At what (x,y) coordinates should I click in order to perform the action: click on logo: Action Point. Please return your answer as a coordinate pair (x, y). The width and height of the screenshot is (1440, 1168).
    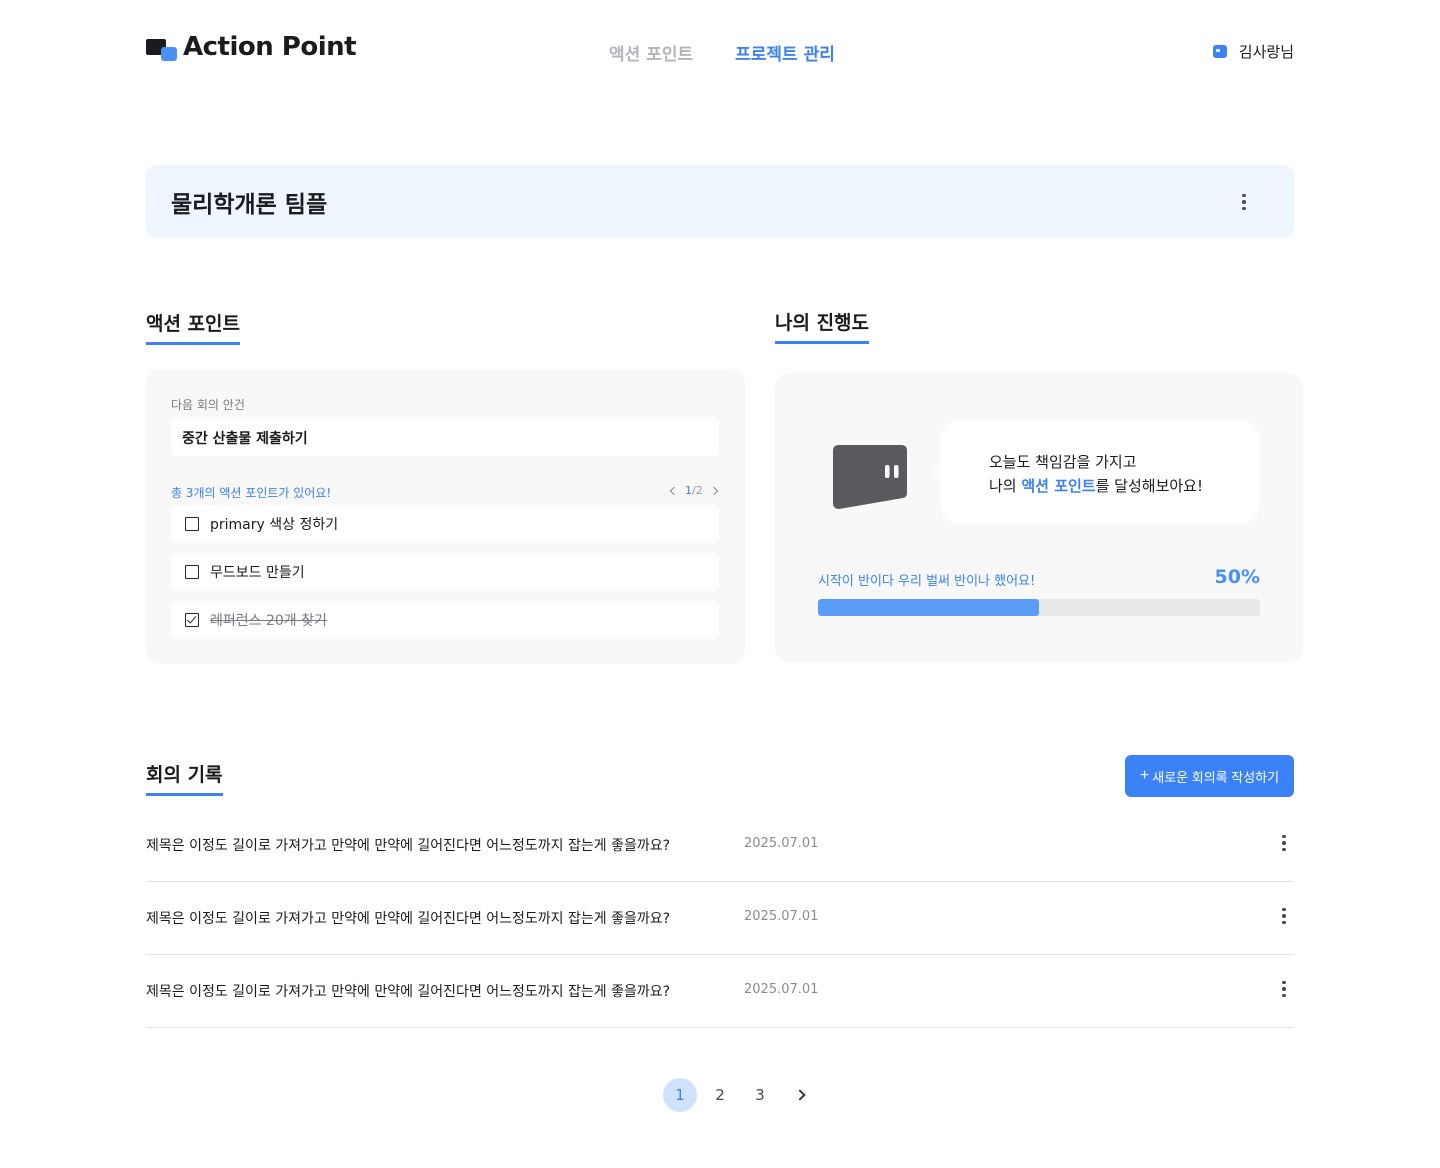
    Looking at the image, I should click on (251, 47).